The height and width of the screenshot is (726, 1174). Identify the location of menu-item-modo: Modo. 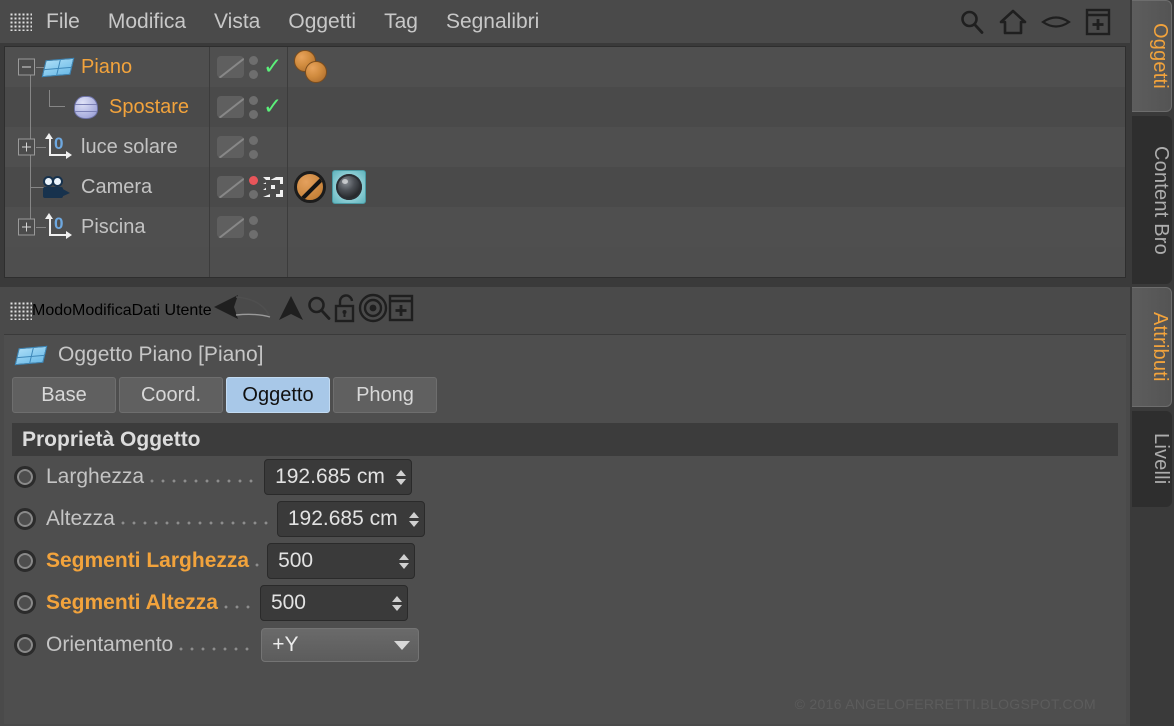
(52, 311).